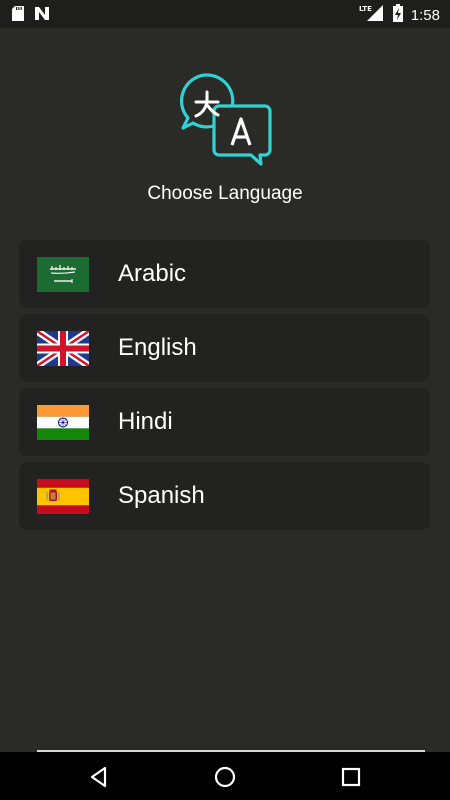  Describe the element at coordinates (224, 496) in the screenshot. I see `language-item-spanish: Spanish` at that location.